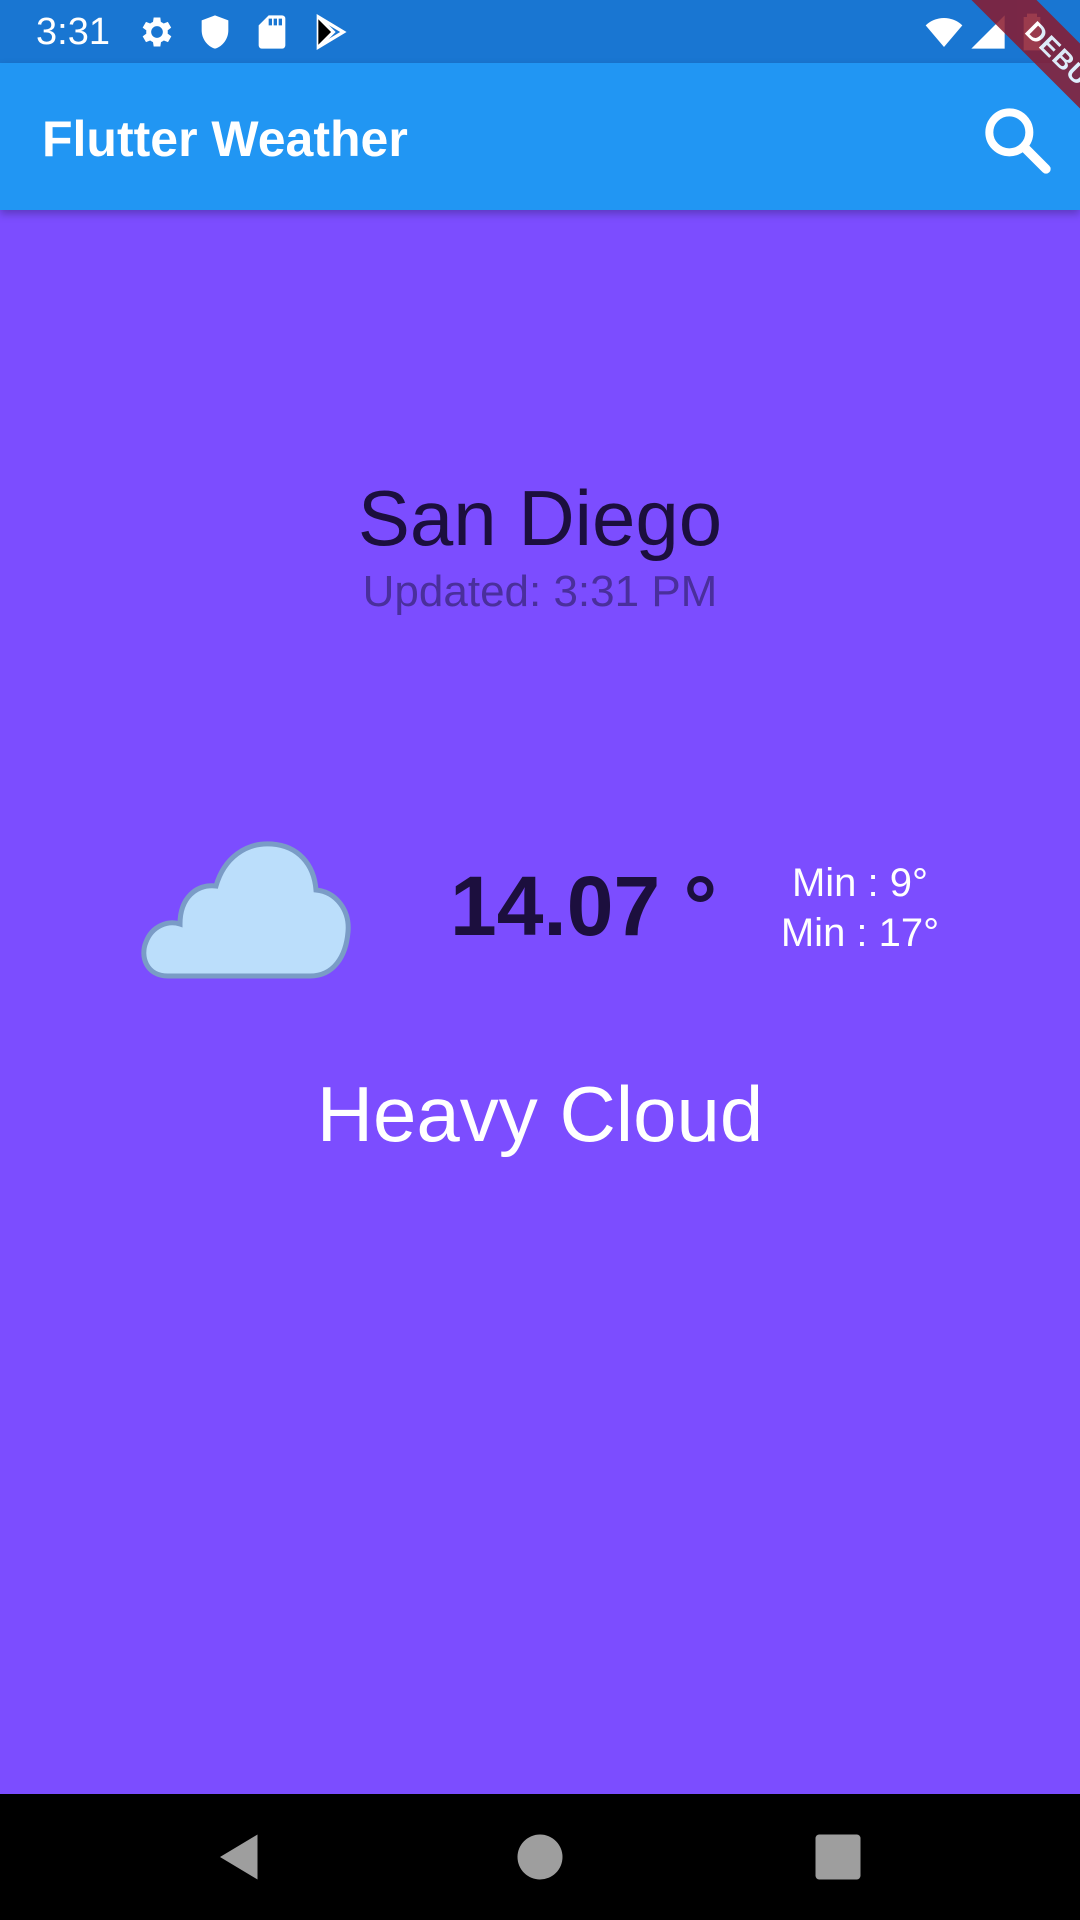 Image resolution: width=1080 pixels, height=1920 pixels. What do you see at coordinates (272, 32) in the screenshot?
I see `sd-card-icon` at bounding box center [272, 32].